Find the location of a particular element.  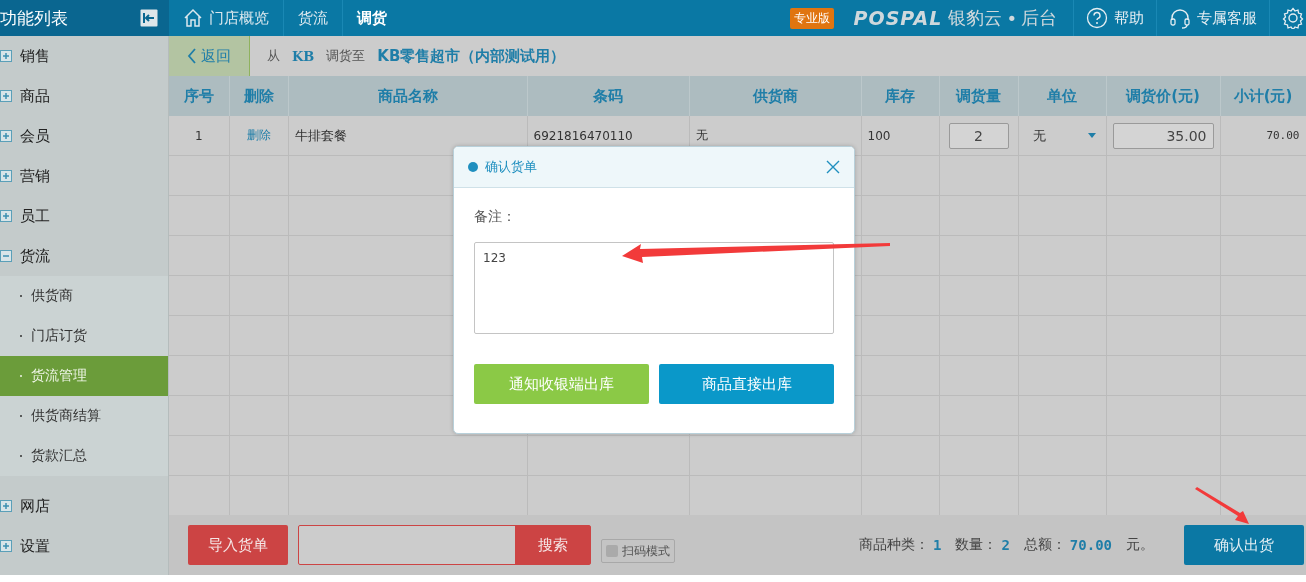

breadcrumb-item: 调货 is located at coordinates (371, 18).